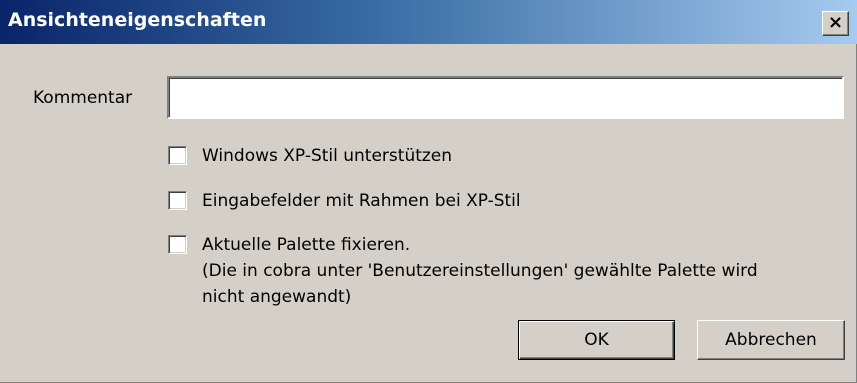 The image size is (857, 383). Describe the element at coordinates (361, 201) in the screenshot. I see `xp-frames-label: Eingabefelder mit Rahmen bei XP-Stil` at that location.